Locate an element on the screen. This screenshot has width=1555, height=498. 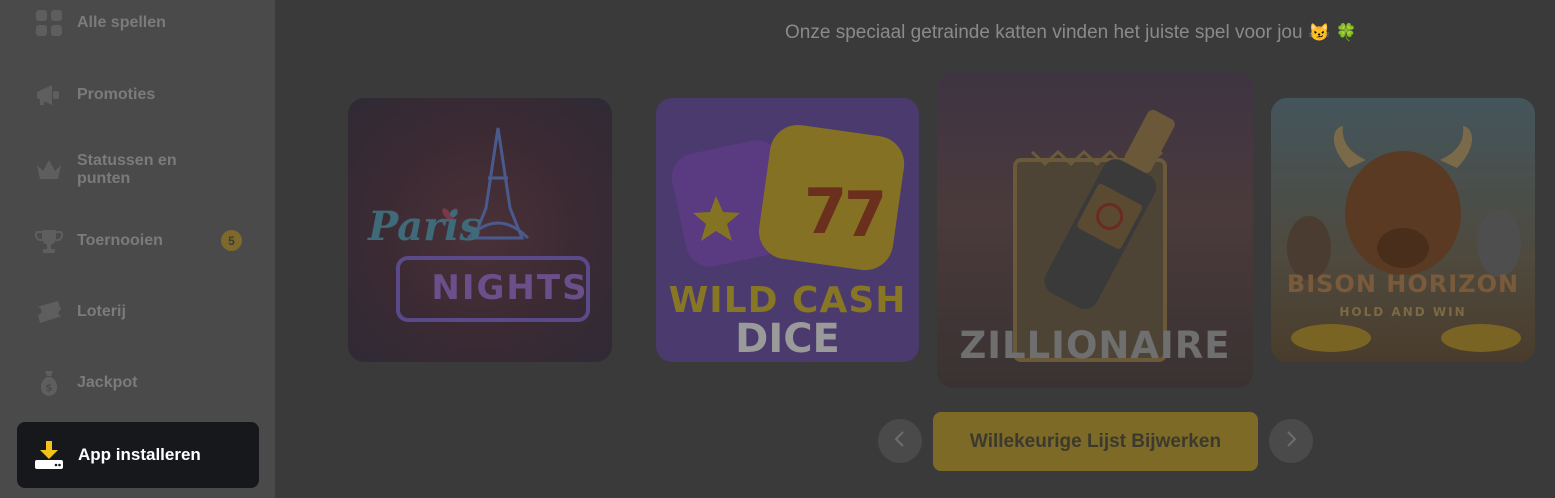
game-title-line2: DICE is located at coordinates (787, 339).